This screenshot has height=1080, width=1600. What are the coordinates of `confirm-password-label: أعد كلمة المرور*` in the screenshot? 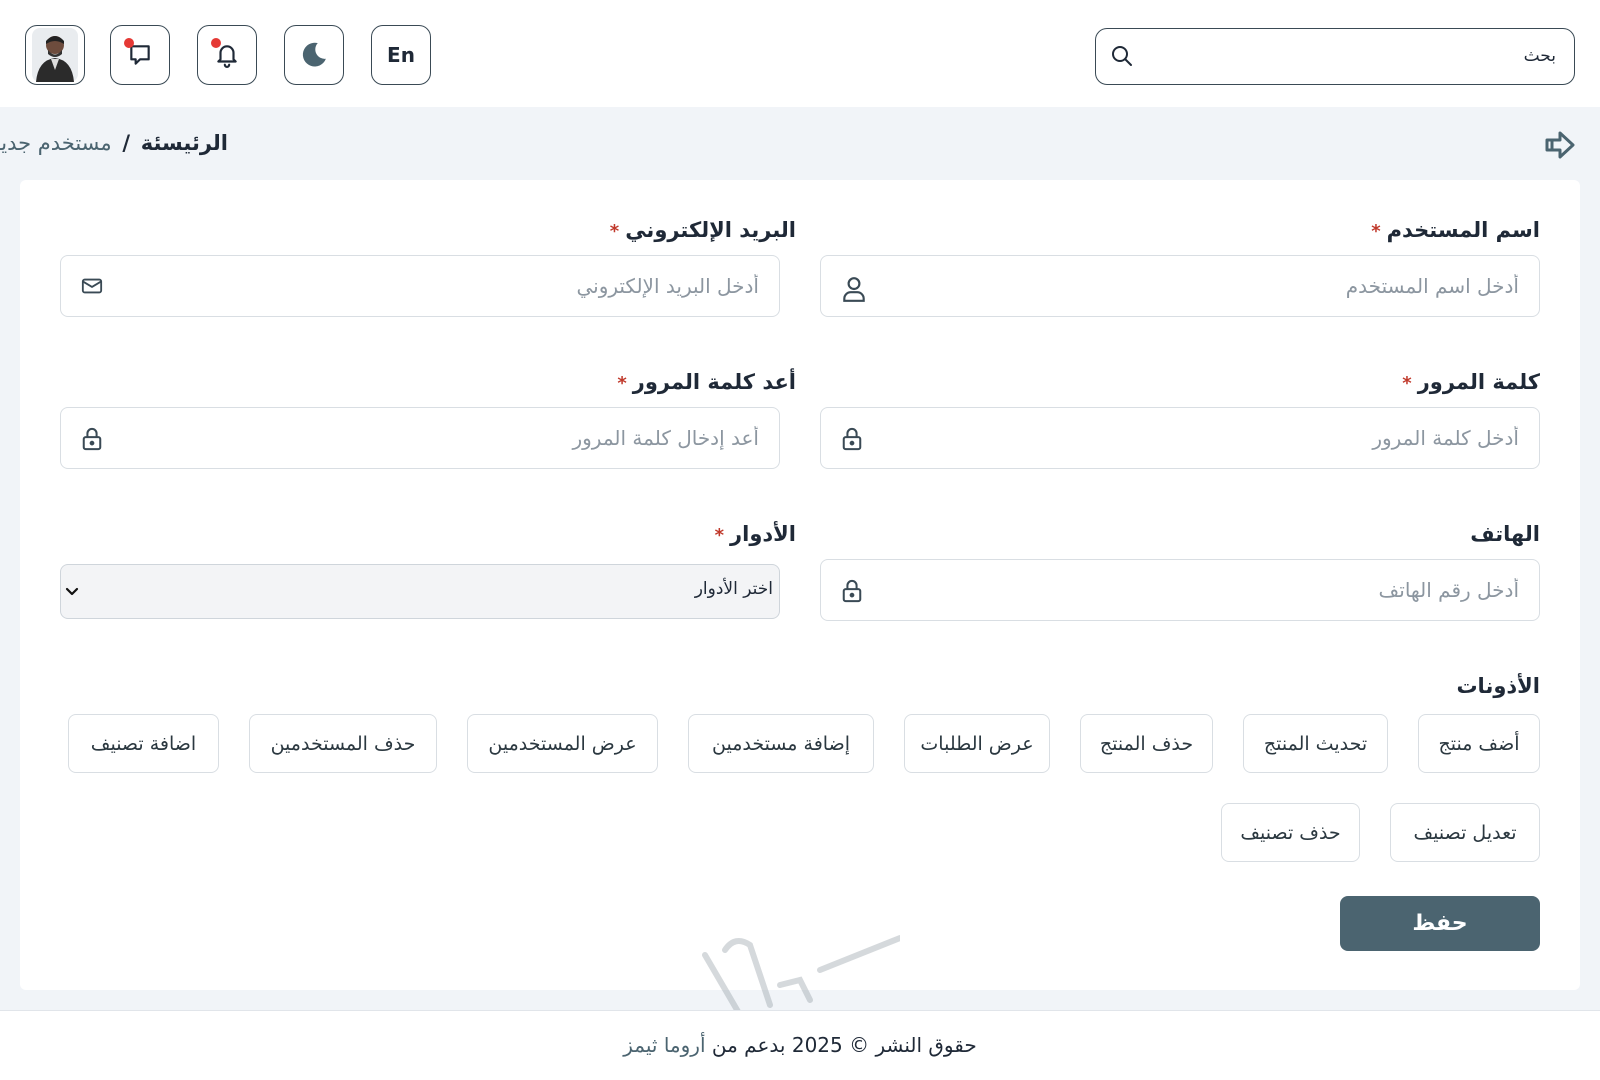 It's located at (706, 382).